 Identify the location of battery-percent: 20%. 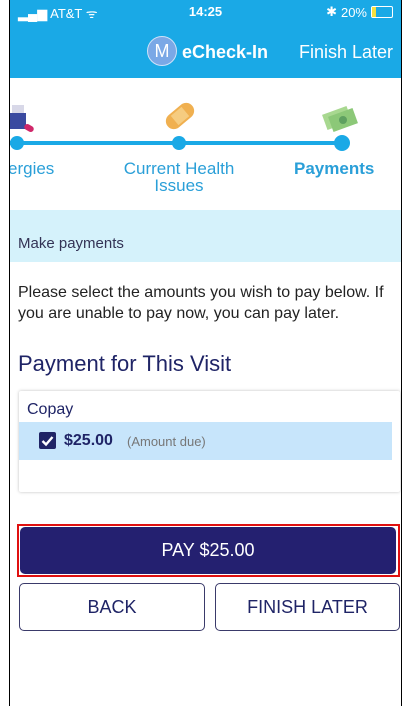
(353, 12).